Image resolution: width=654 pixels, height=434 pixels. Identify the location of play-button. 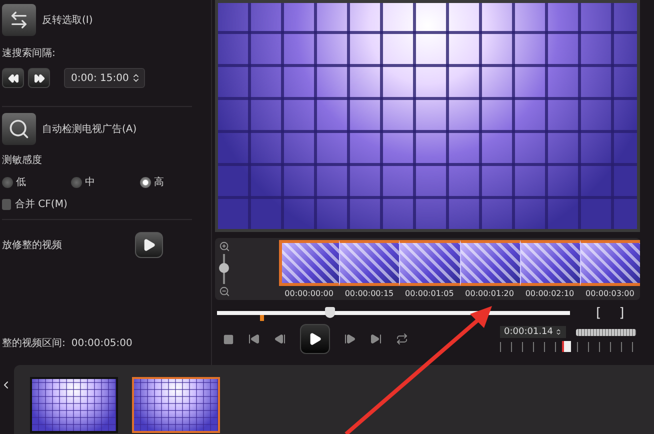
(315, 339).